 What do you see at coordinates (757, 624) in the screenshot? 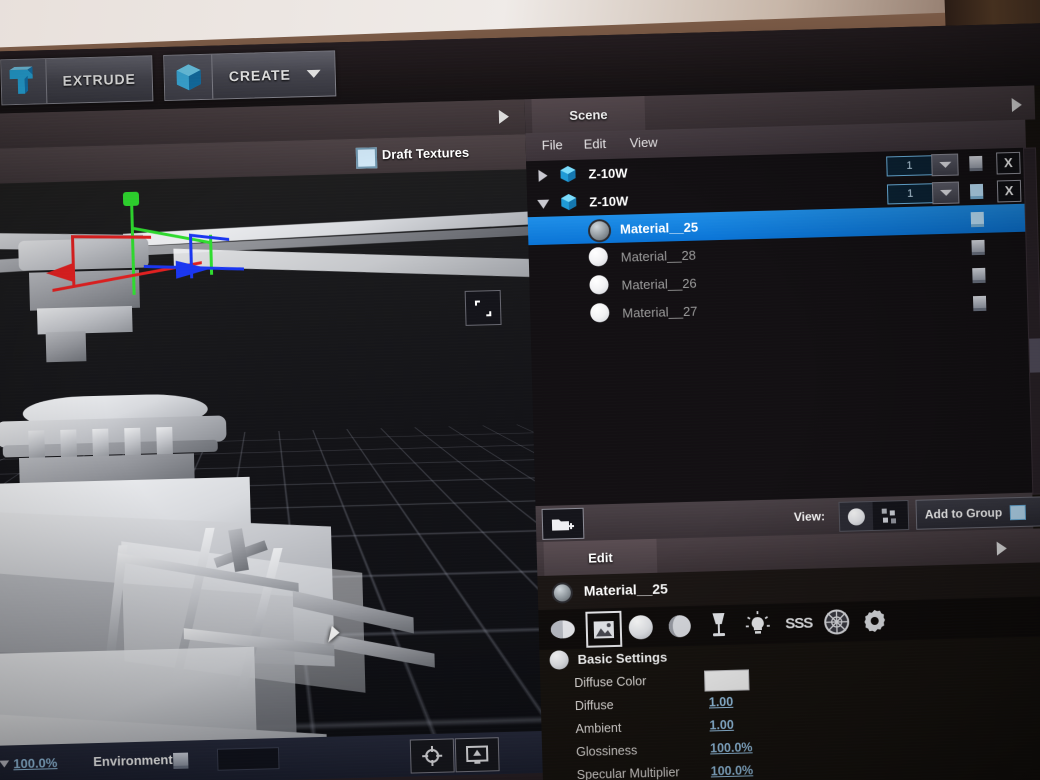
I see `shader-emissive-icon` at bounding box center [757, 624].